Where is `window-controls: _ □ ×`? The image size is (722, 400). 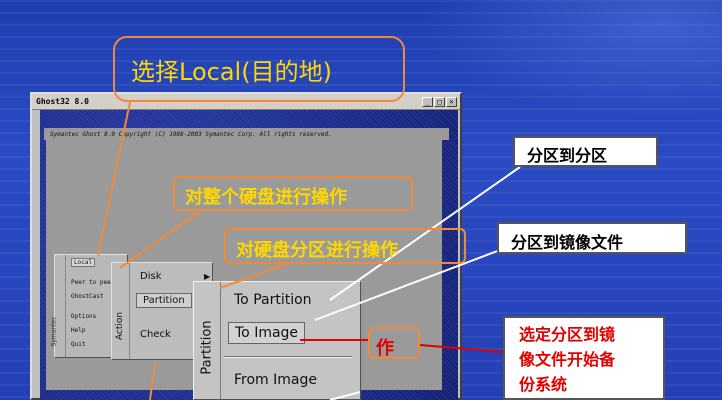 window-controls: _ □ × is located at coordinates (439, 101).